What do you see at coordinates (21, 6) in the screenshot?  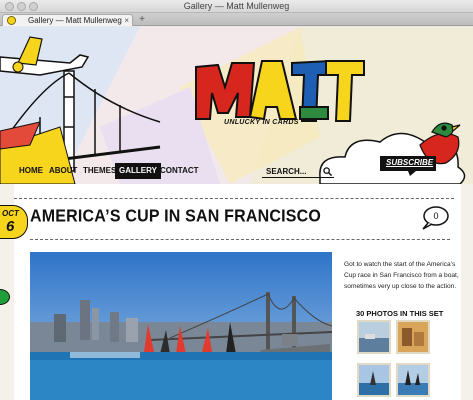 I see `minimize-window-button` at bounding box center [21, 6].